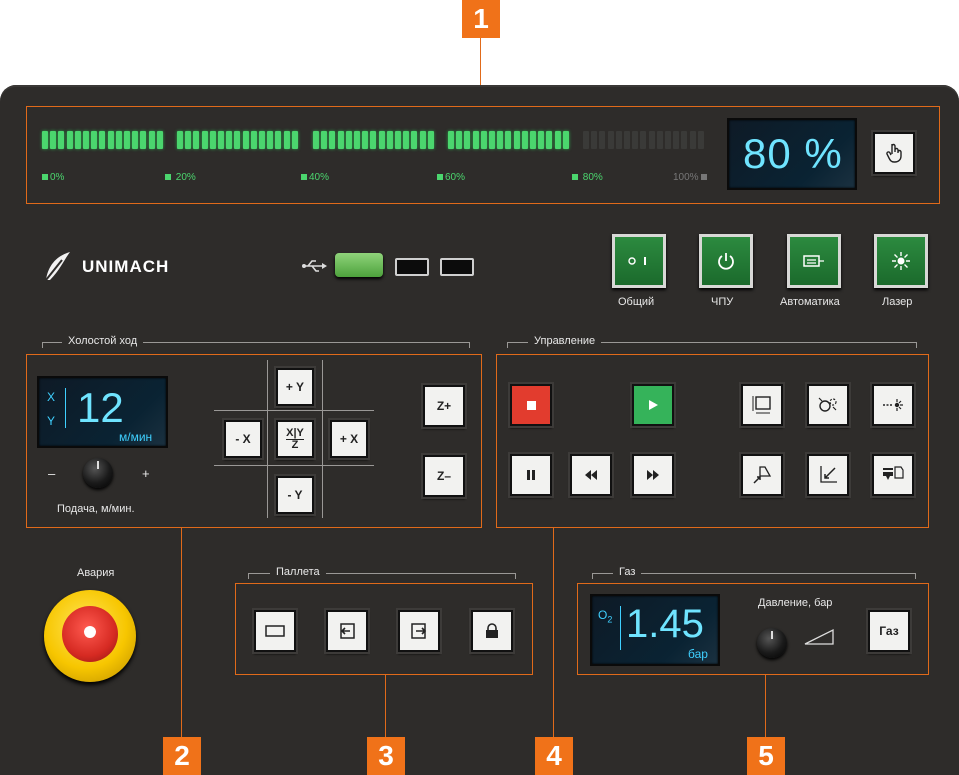 This screenshot has width=959, height=775. Describe the element at coordinates (897, 302) in the screenshot. I see `laser-switch-label: Лазер` at that location.